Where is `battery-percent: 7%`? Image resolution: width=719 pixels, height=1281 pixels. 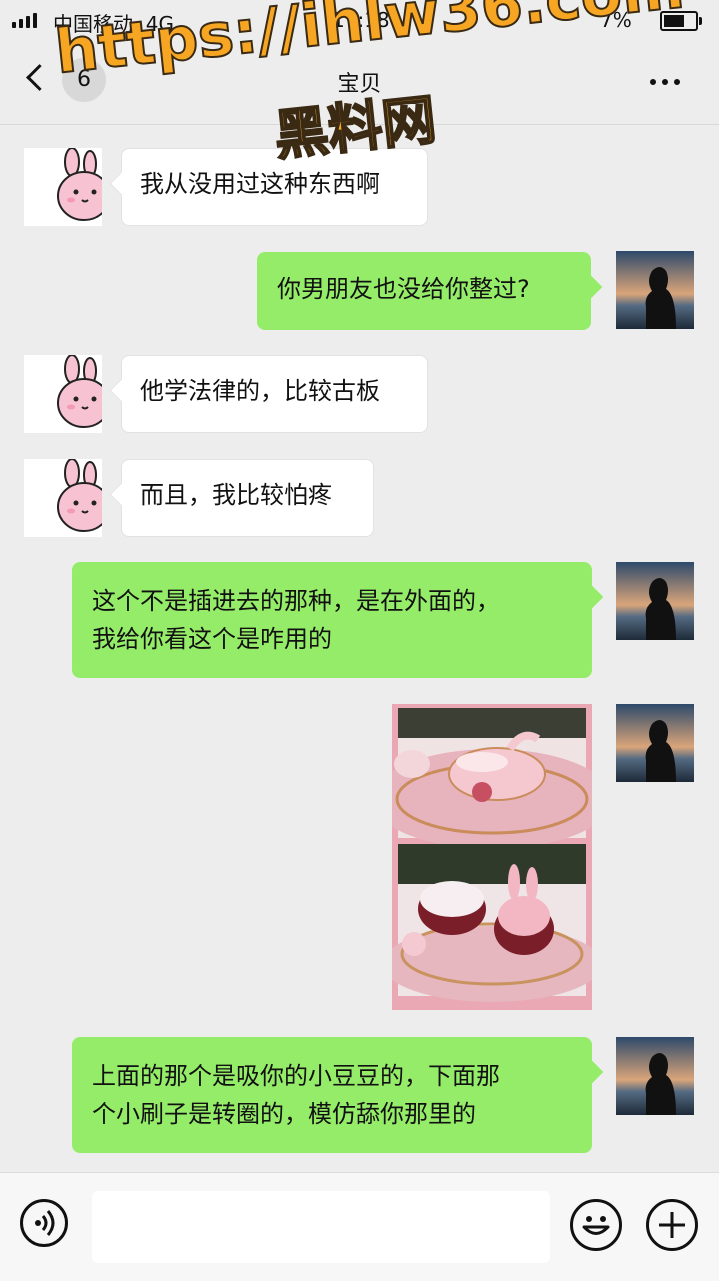 battery-percent: 7% is located at coordinates (616, 20).